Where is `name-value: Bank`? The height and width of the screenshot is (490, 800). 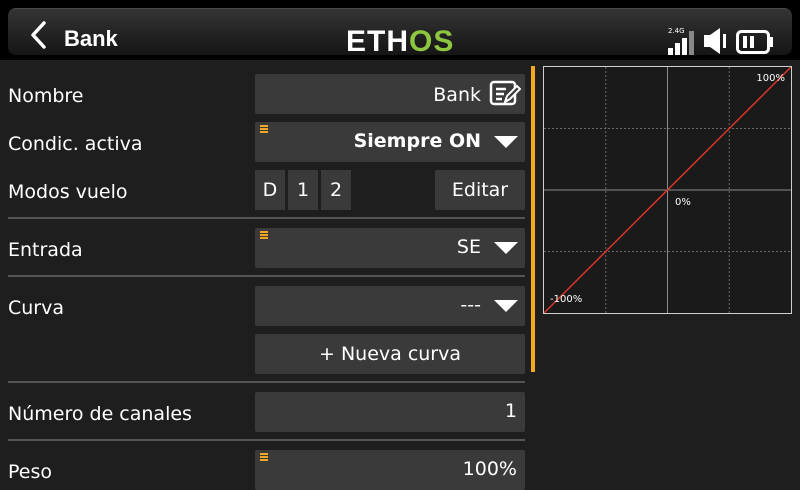 name-value: Bank is located at coordinates (457, 95).